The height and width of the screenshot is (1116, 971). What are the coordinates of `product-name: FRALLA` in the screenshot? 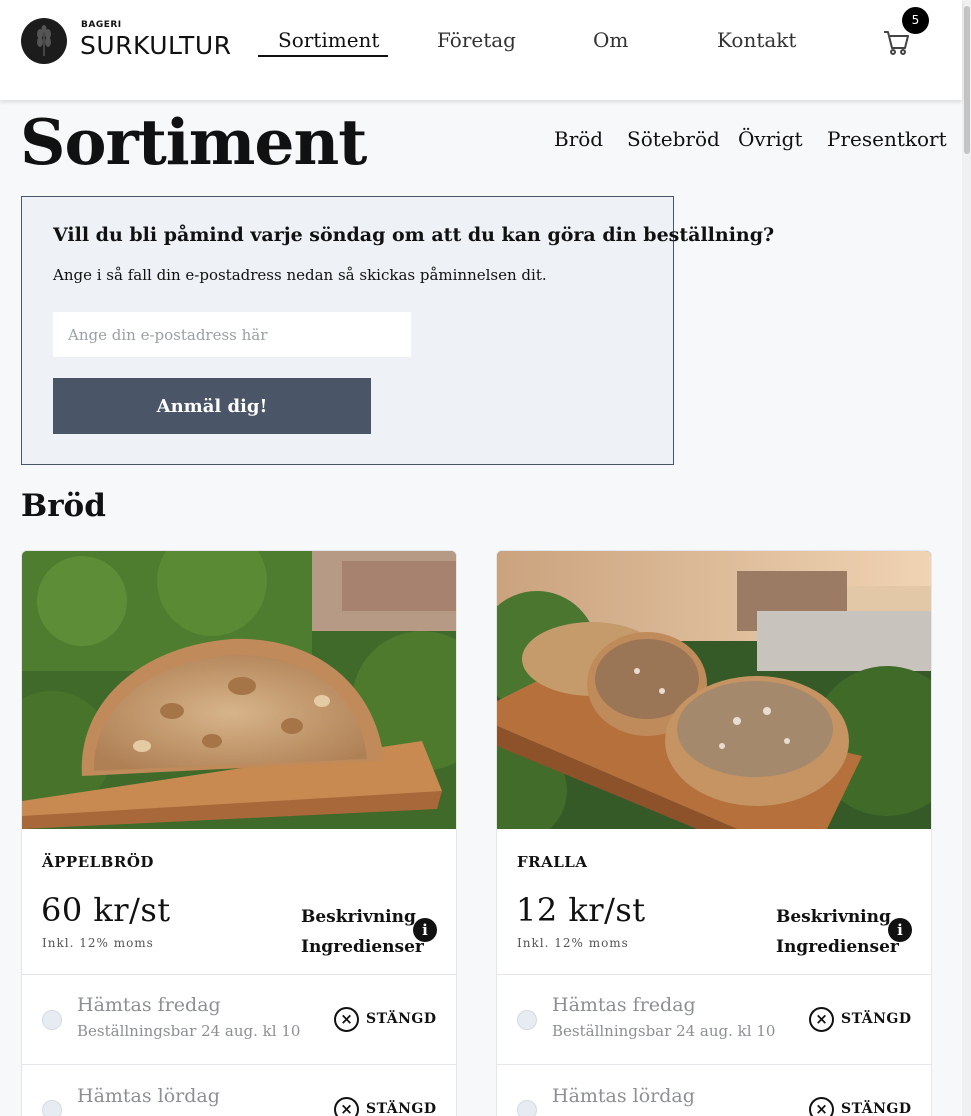 It's located at (552, 862).